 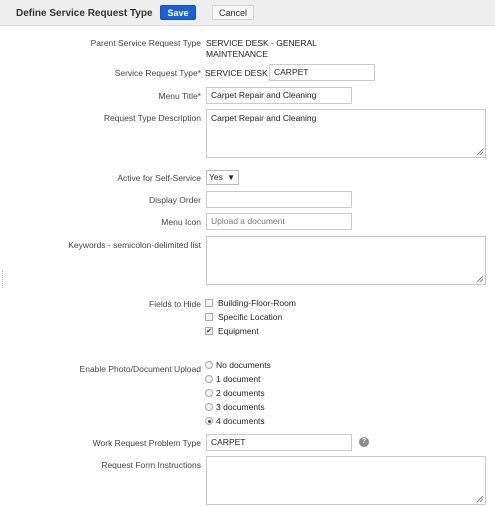 I want to click on parent-type-label: Parent Service Request Type, so click(x=145, y=43).